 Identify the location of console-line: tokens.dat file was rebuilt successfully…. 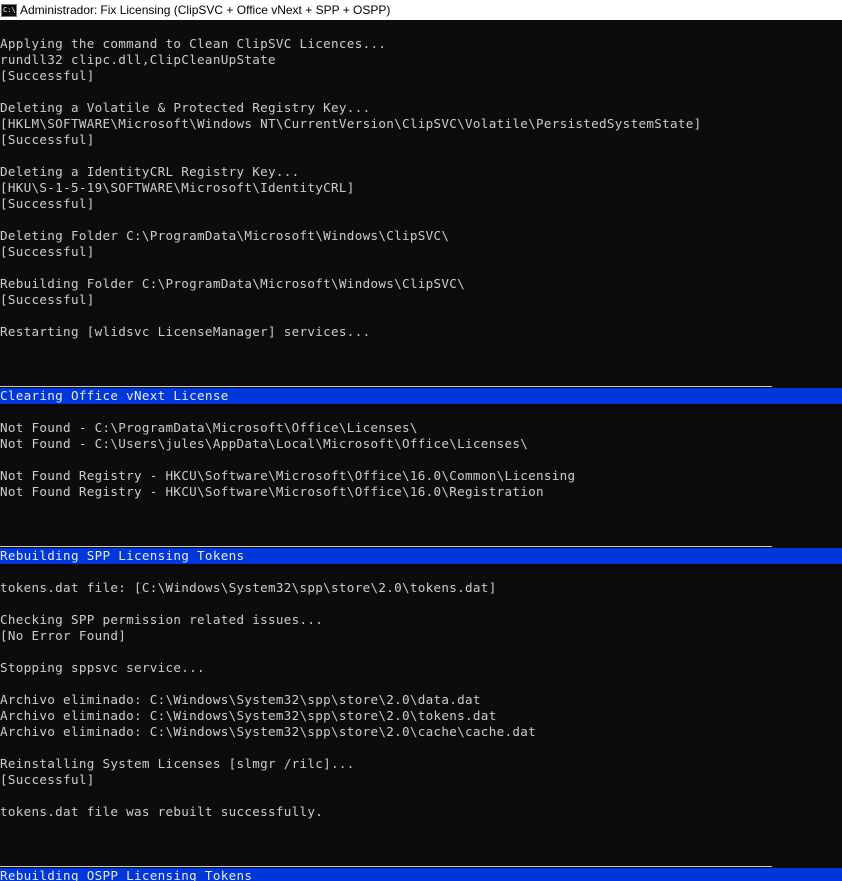
(162, 811).